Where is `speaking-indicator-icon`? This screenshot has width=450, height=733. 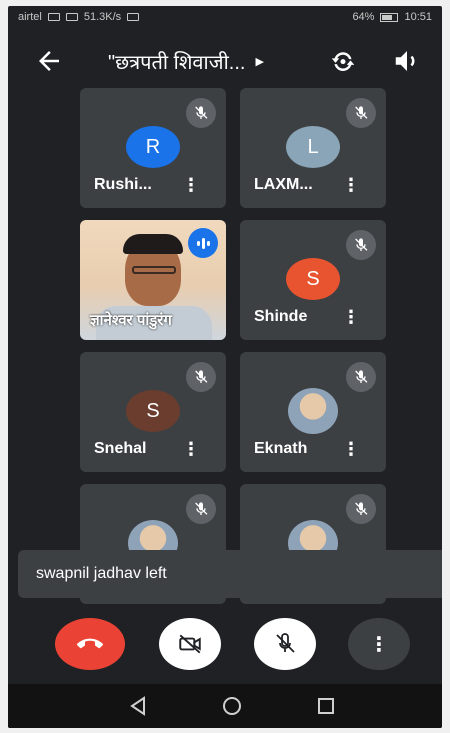 speaking-indicator-icon is located at coordinates (203, 243).